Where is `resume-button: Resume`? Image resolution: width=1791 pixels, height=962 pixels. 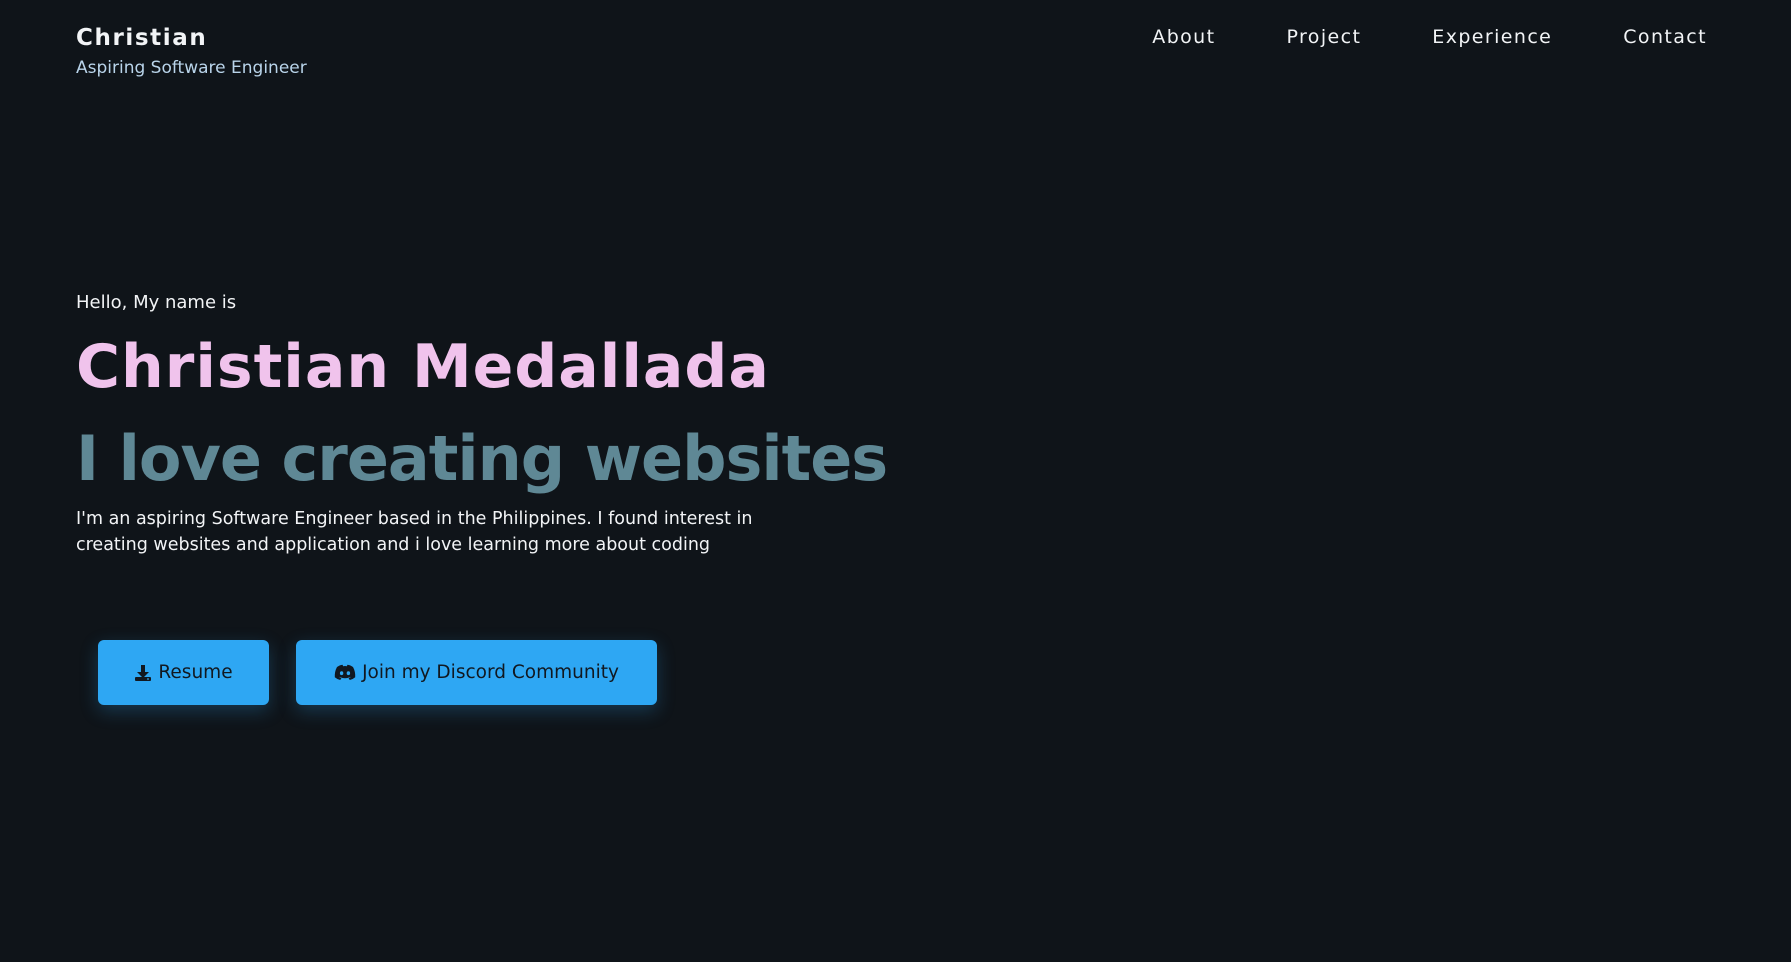 resume-button: Resume is located at coordinates (183, 672).